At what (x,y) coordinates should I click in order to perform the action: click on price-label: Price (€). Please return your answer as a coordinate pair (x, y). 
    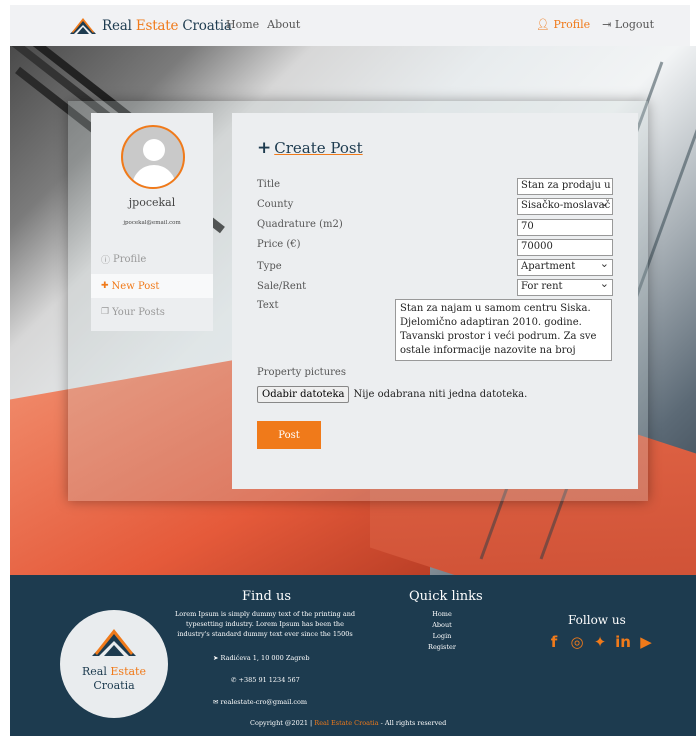
    Looking at the image, I should click on (279, 244).